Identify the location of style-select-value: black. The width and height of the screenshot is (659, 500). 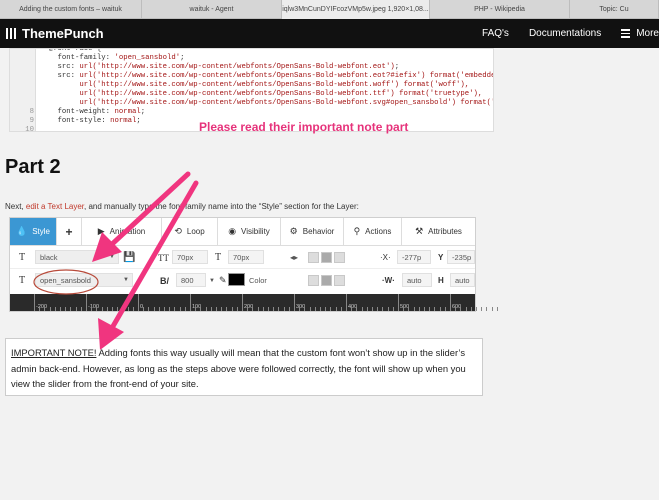
(49, 257).